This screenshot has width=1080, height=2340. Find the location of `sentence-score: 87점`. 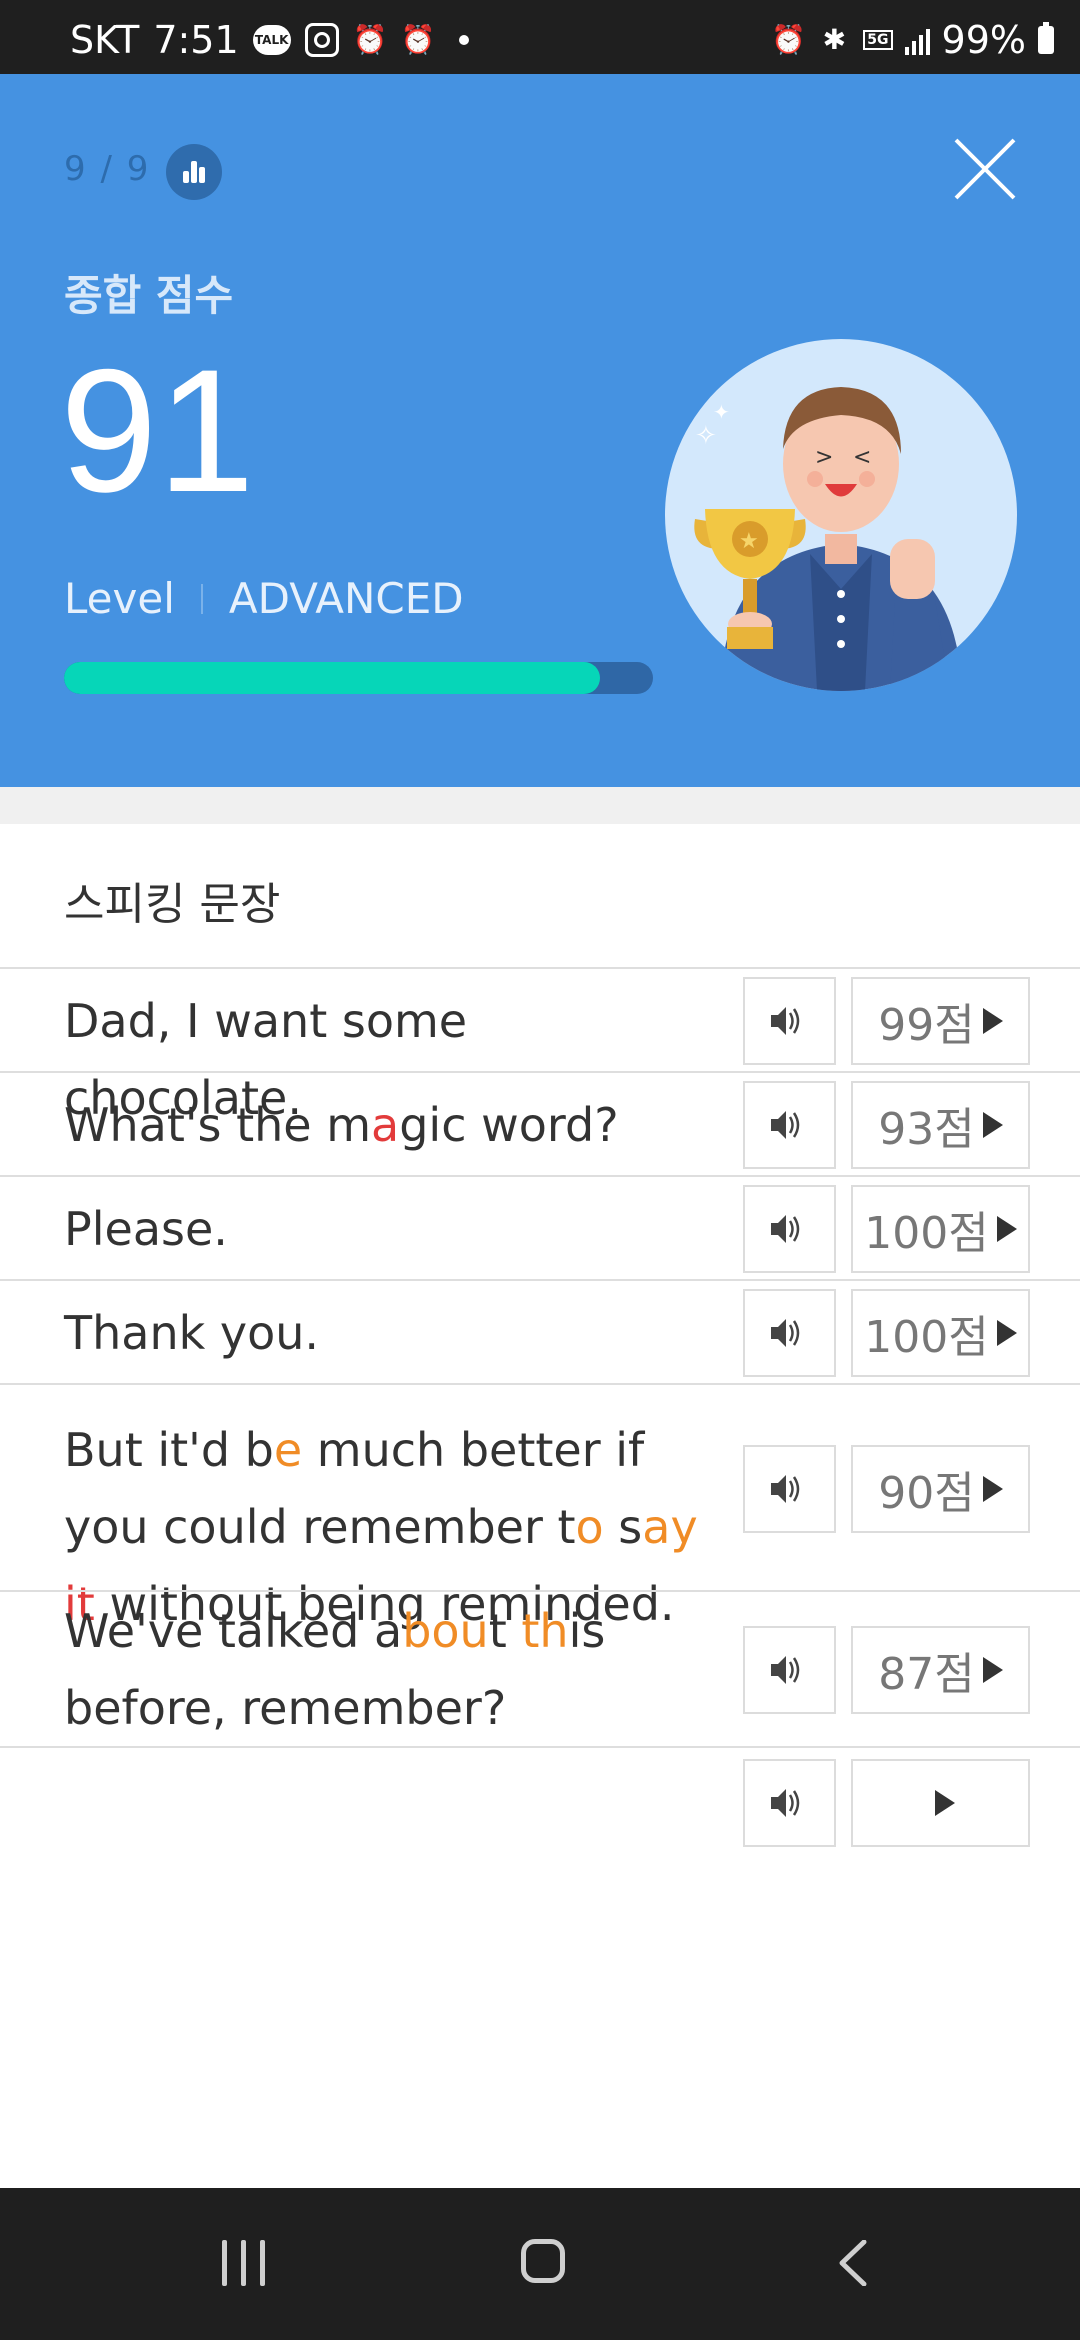

sentence-score: 87점 is located at coordinates (926, 1674).